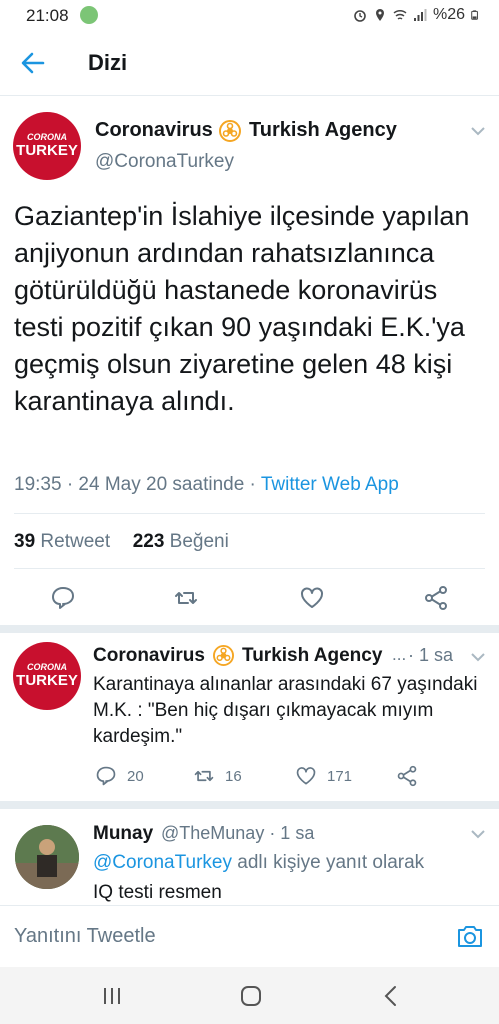 Image resolution: width=499 pixels, height=1024 pixels. Describe the element at coordinates (328, 862) in the screenshot. I see `reply-to-suffix: adlı kişiye yanıt olarak` at that location.